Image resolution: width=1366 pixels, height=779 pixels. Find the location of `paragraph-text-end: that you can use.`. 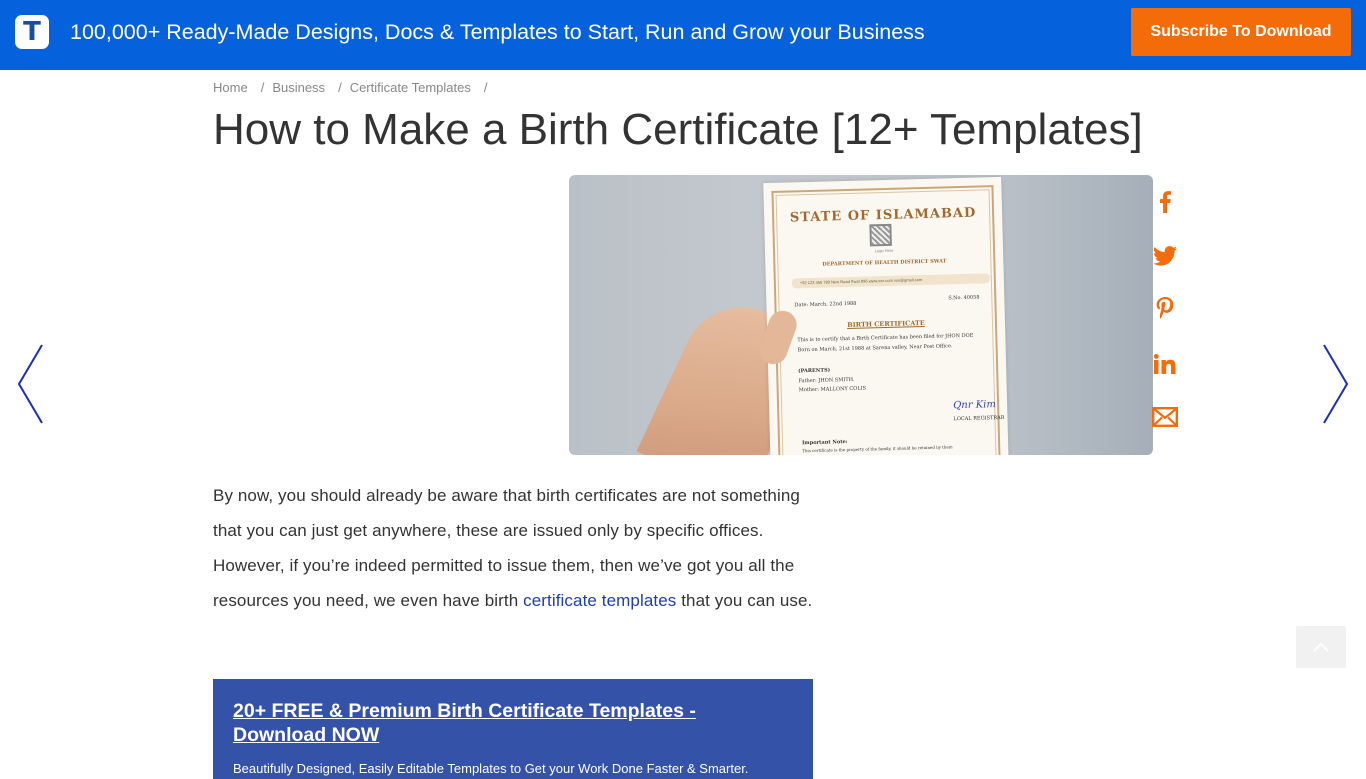

paragraph-text-end: that you can use. is located at coordinates (744, 600).